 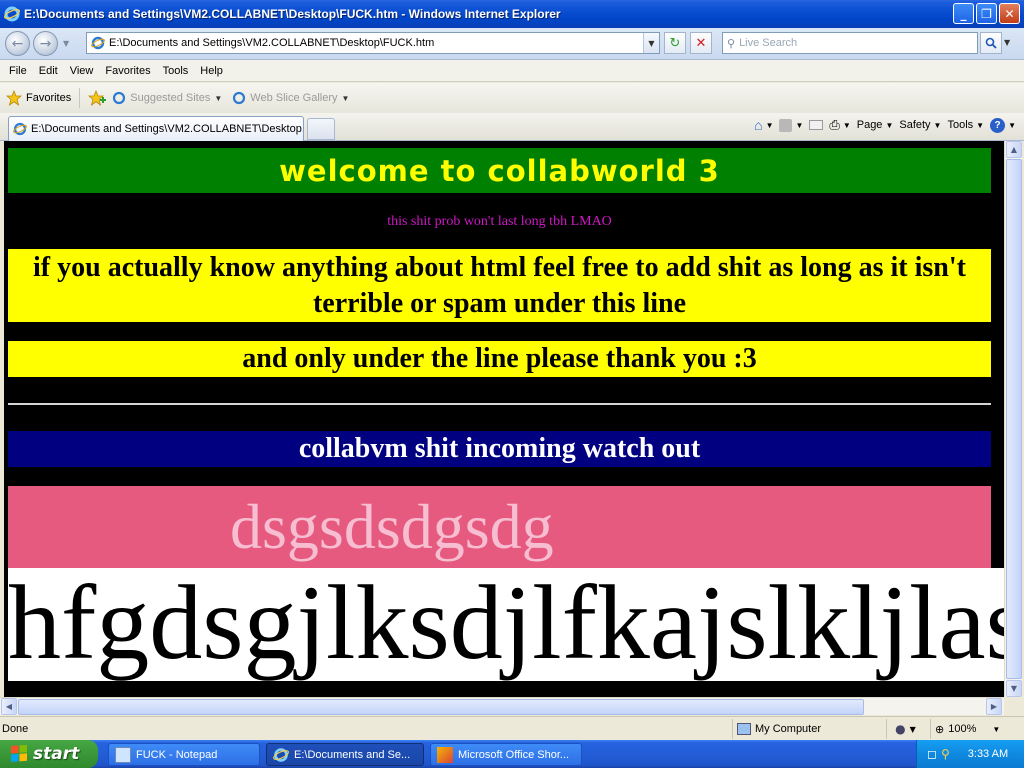 What do you see at coordinates (1014, 149) in the screenshot?
I see `scroll-up-button: ▲` at bounding box center [1014, 149].